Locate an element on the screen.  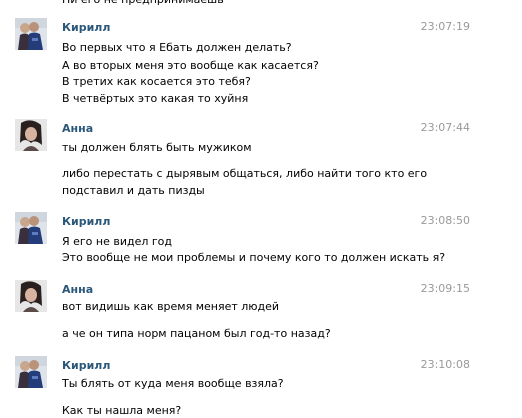
message-timestamp: 23:07:19 is located at coordinates (445, 26).